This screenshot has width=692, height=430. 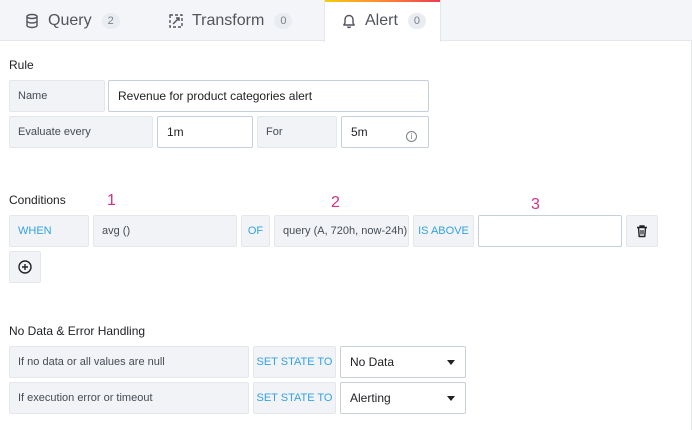 I want to click on nodata-state-value: No Data, so click(x=372, y=362).